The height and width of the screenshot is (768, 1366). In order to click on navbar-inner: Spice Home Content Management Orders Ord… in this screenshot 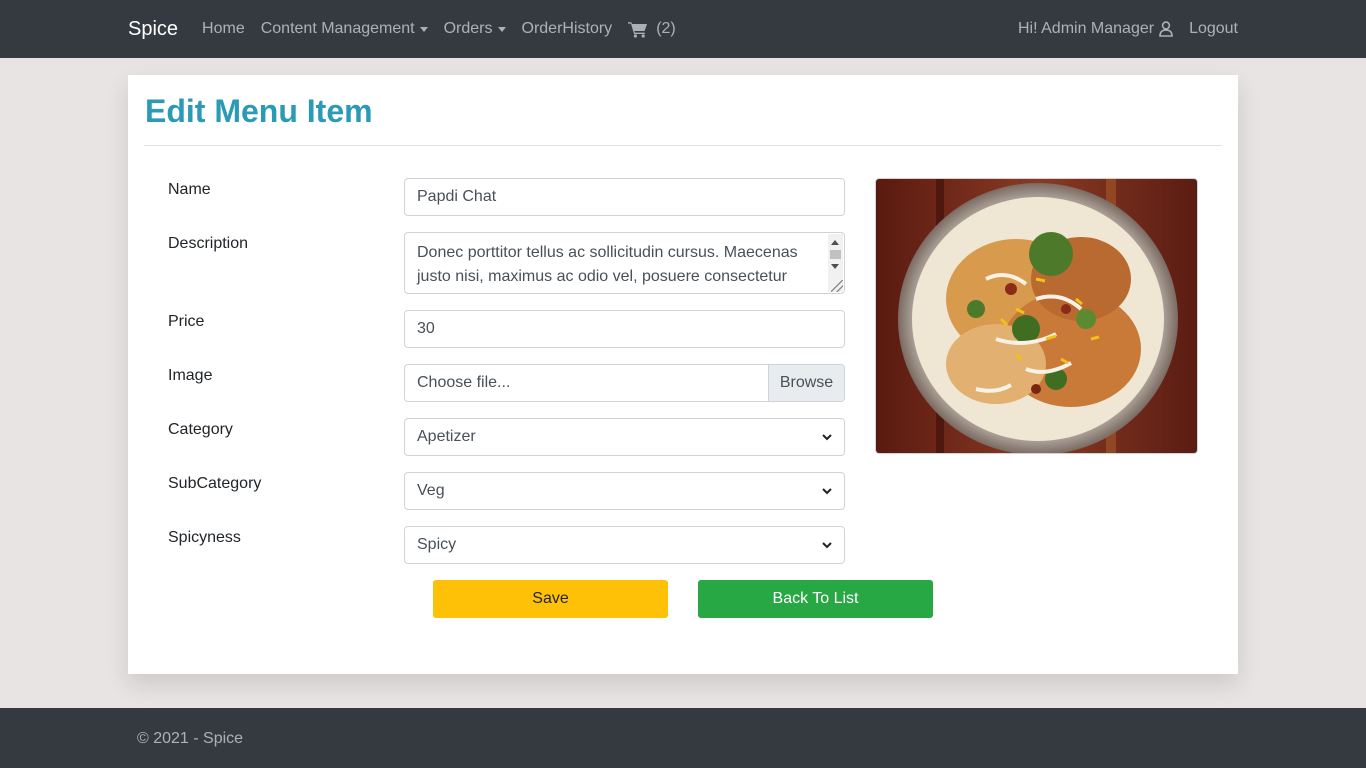, I will do `click(683, 29)`.